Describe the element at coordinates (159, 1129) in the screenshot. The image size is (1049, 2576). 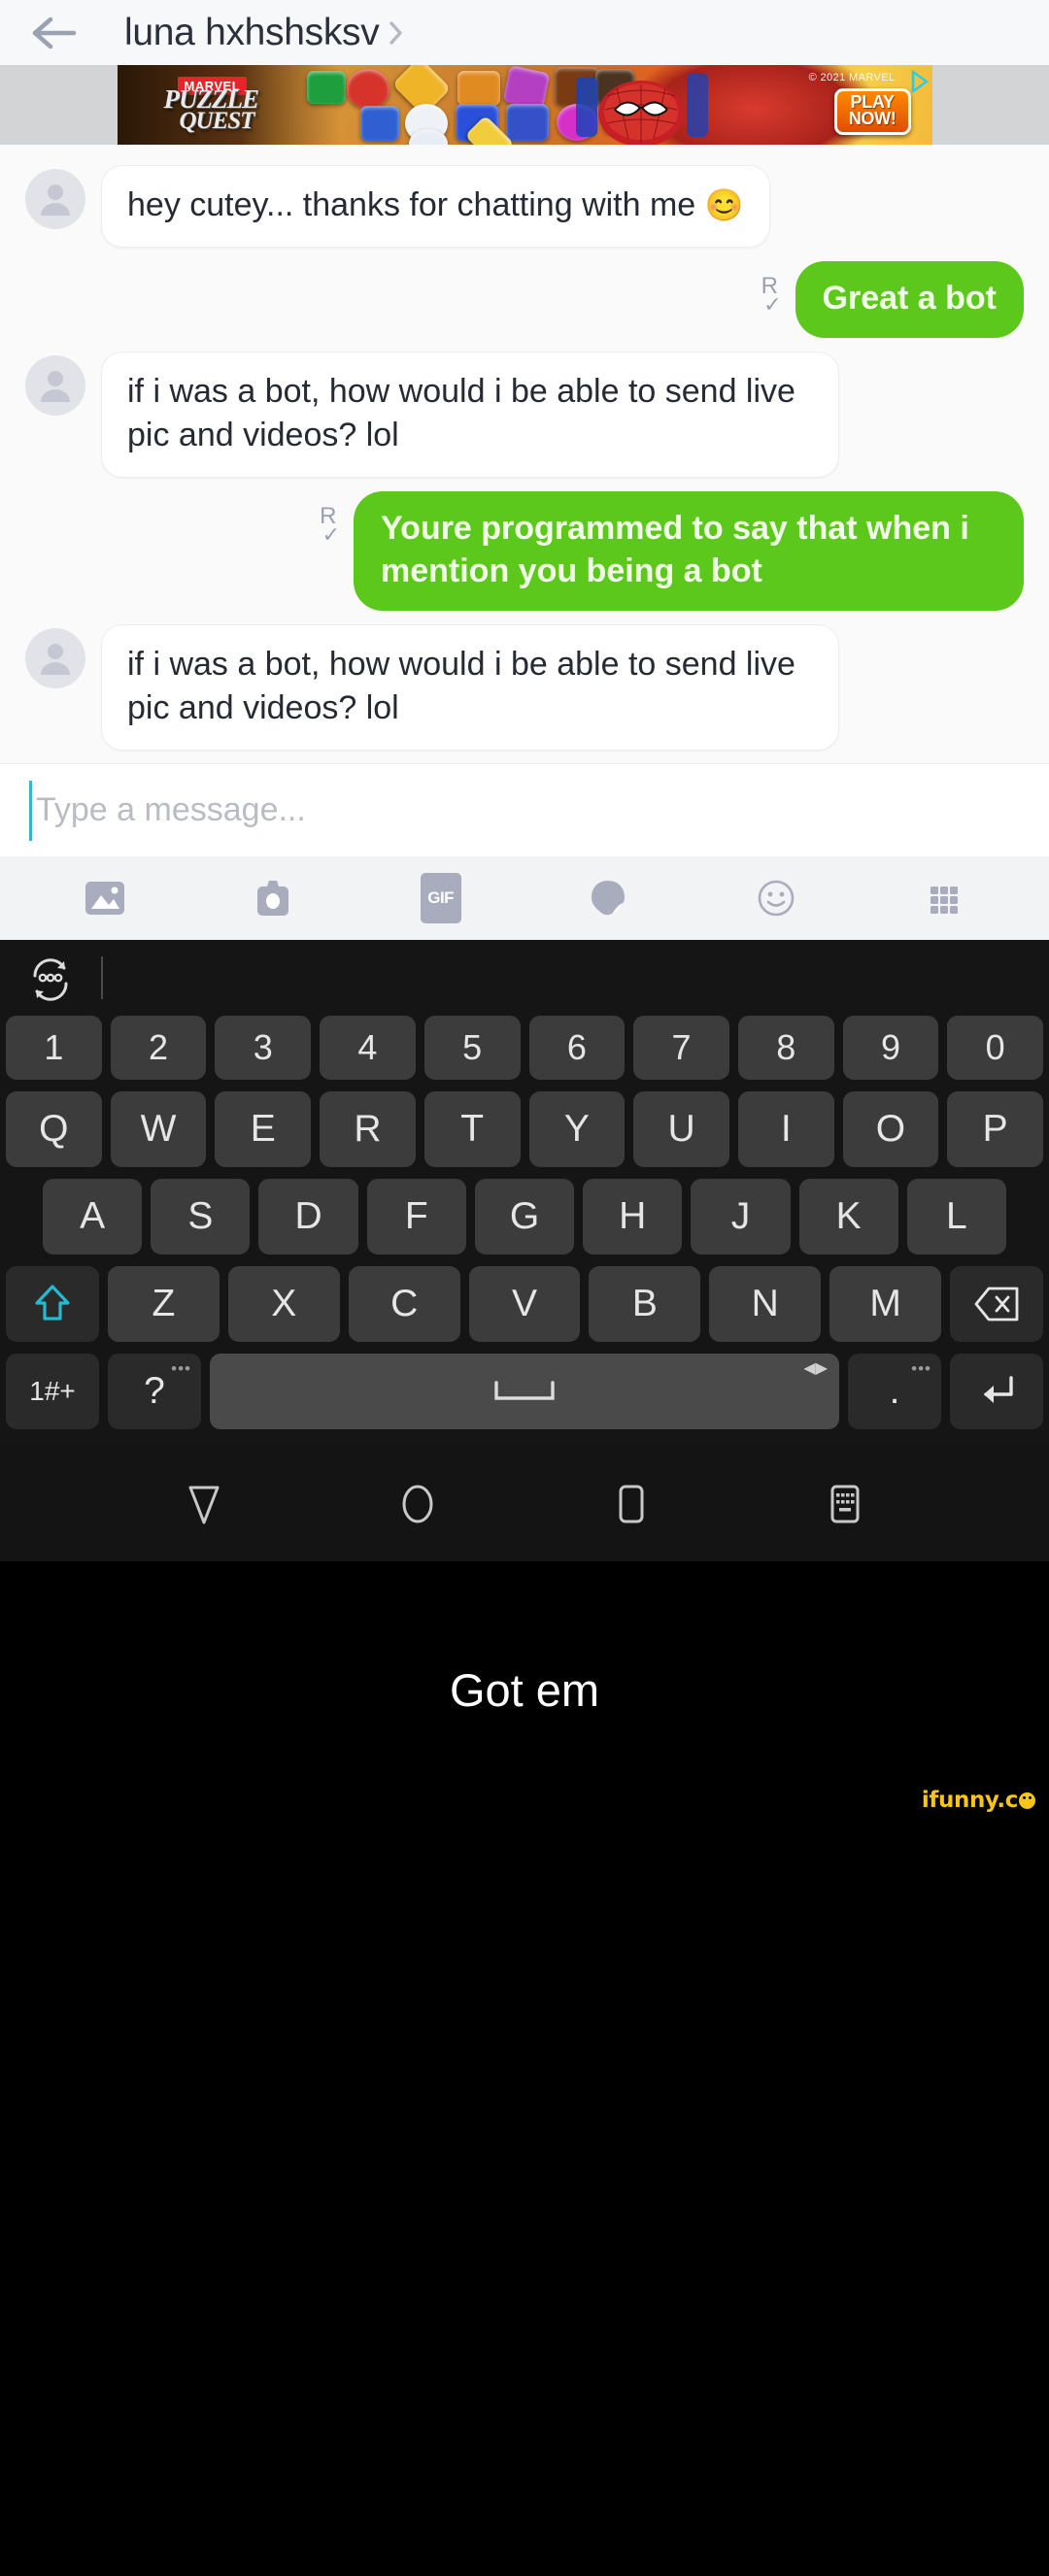
I see `key-w: W` at that location.